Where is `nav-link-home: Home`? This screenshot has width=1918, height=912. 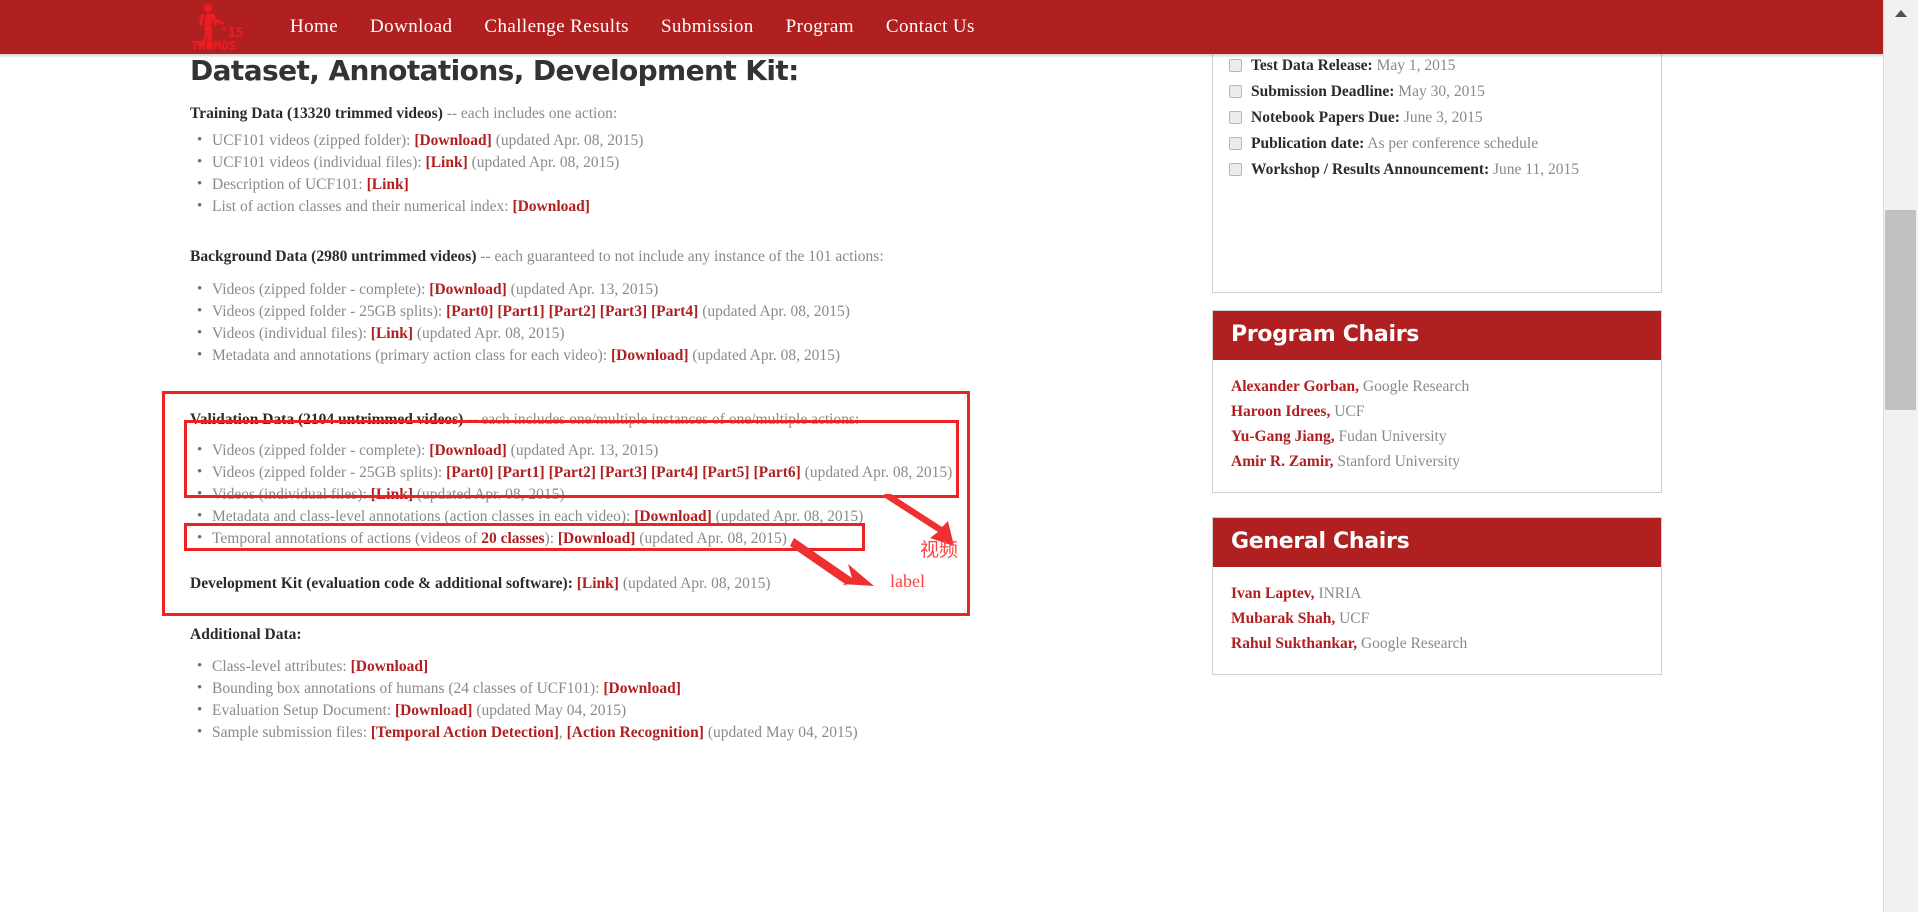 nav-link-home: Home is located at coordinates (314, 27).